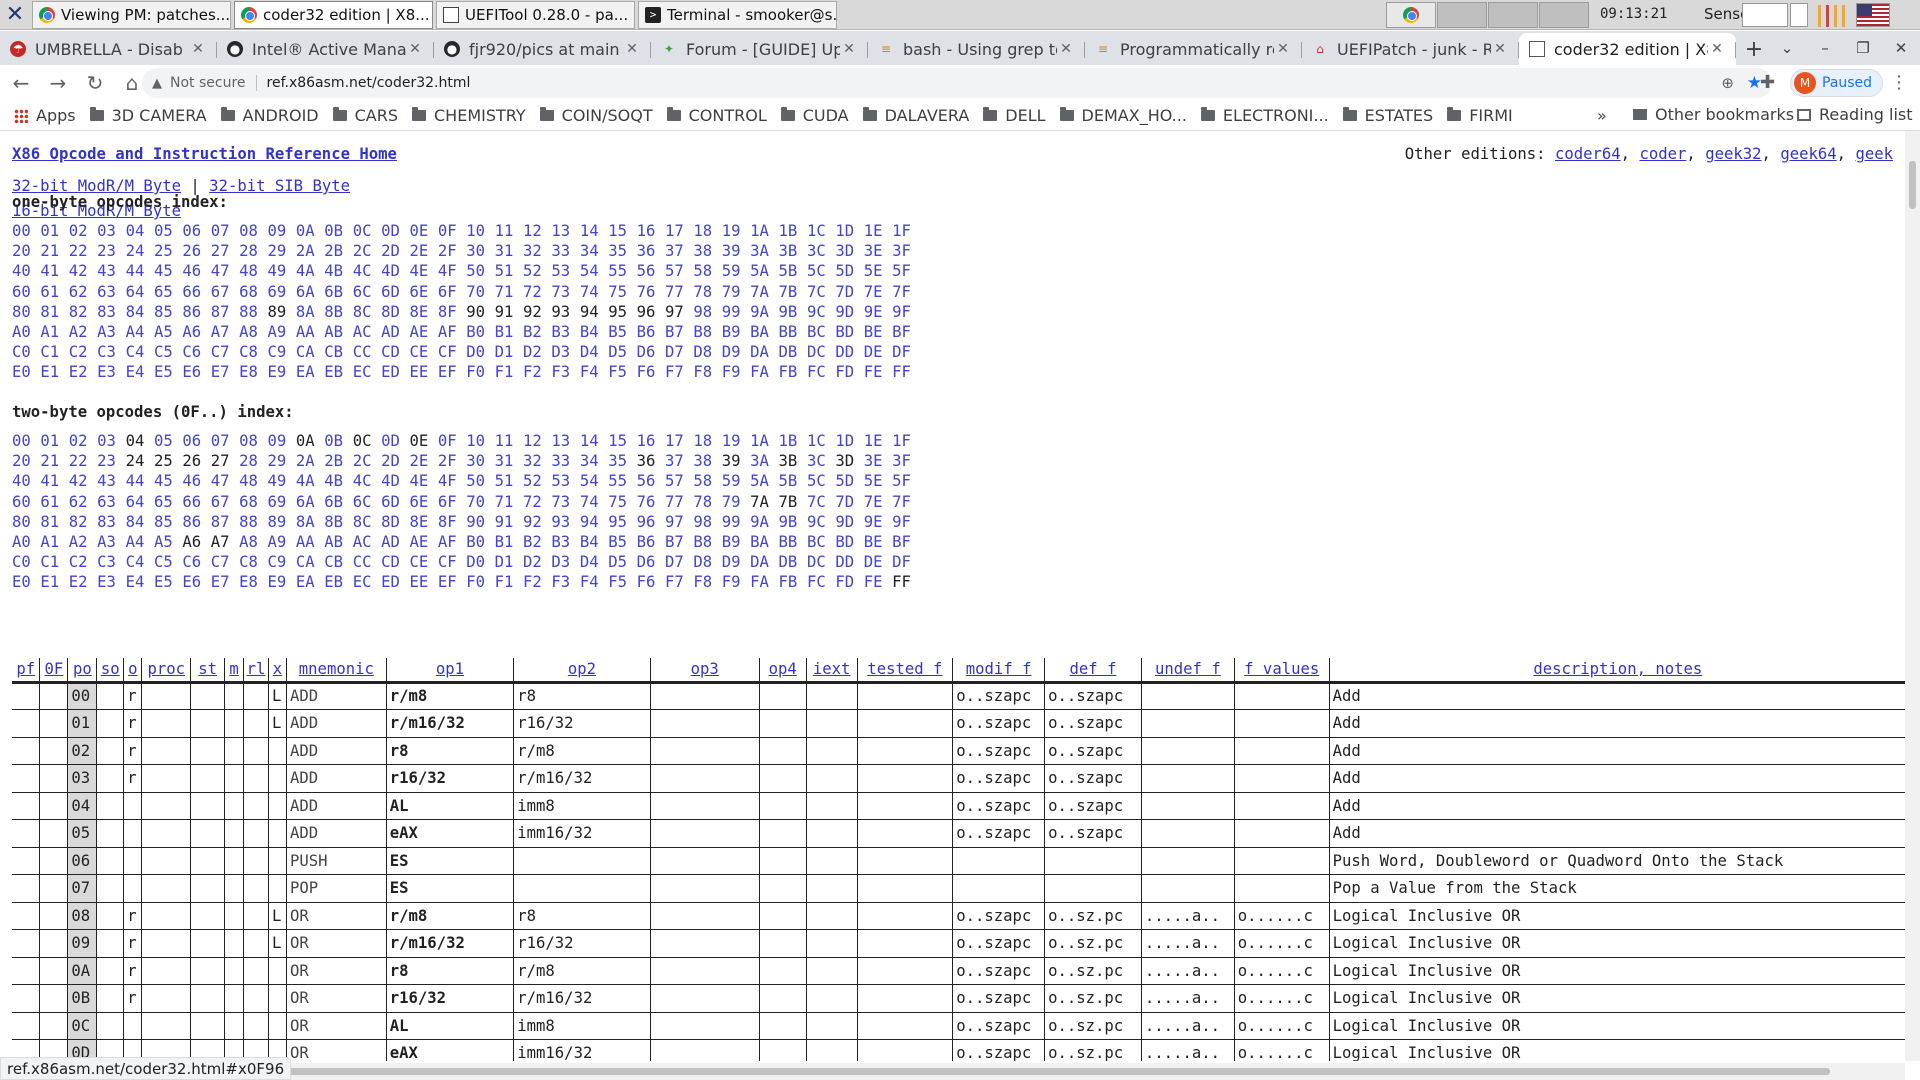  What do you see at coordinates (873, 231) in the screenshot?
I see `opcode-index-link: 1E` at bounding box center [873, 231].